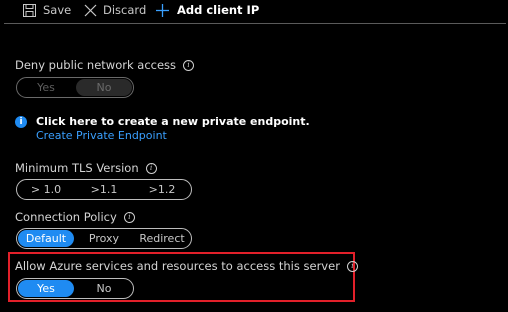 This screenshot has width=508, height=312. What do you see at coordinates (218, 10) in the screenshot?
I see `add-client-ip-label: Add client IP` at bounding box center [218, 10].